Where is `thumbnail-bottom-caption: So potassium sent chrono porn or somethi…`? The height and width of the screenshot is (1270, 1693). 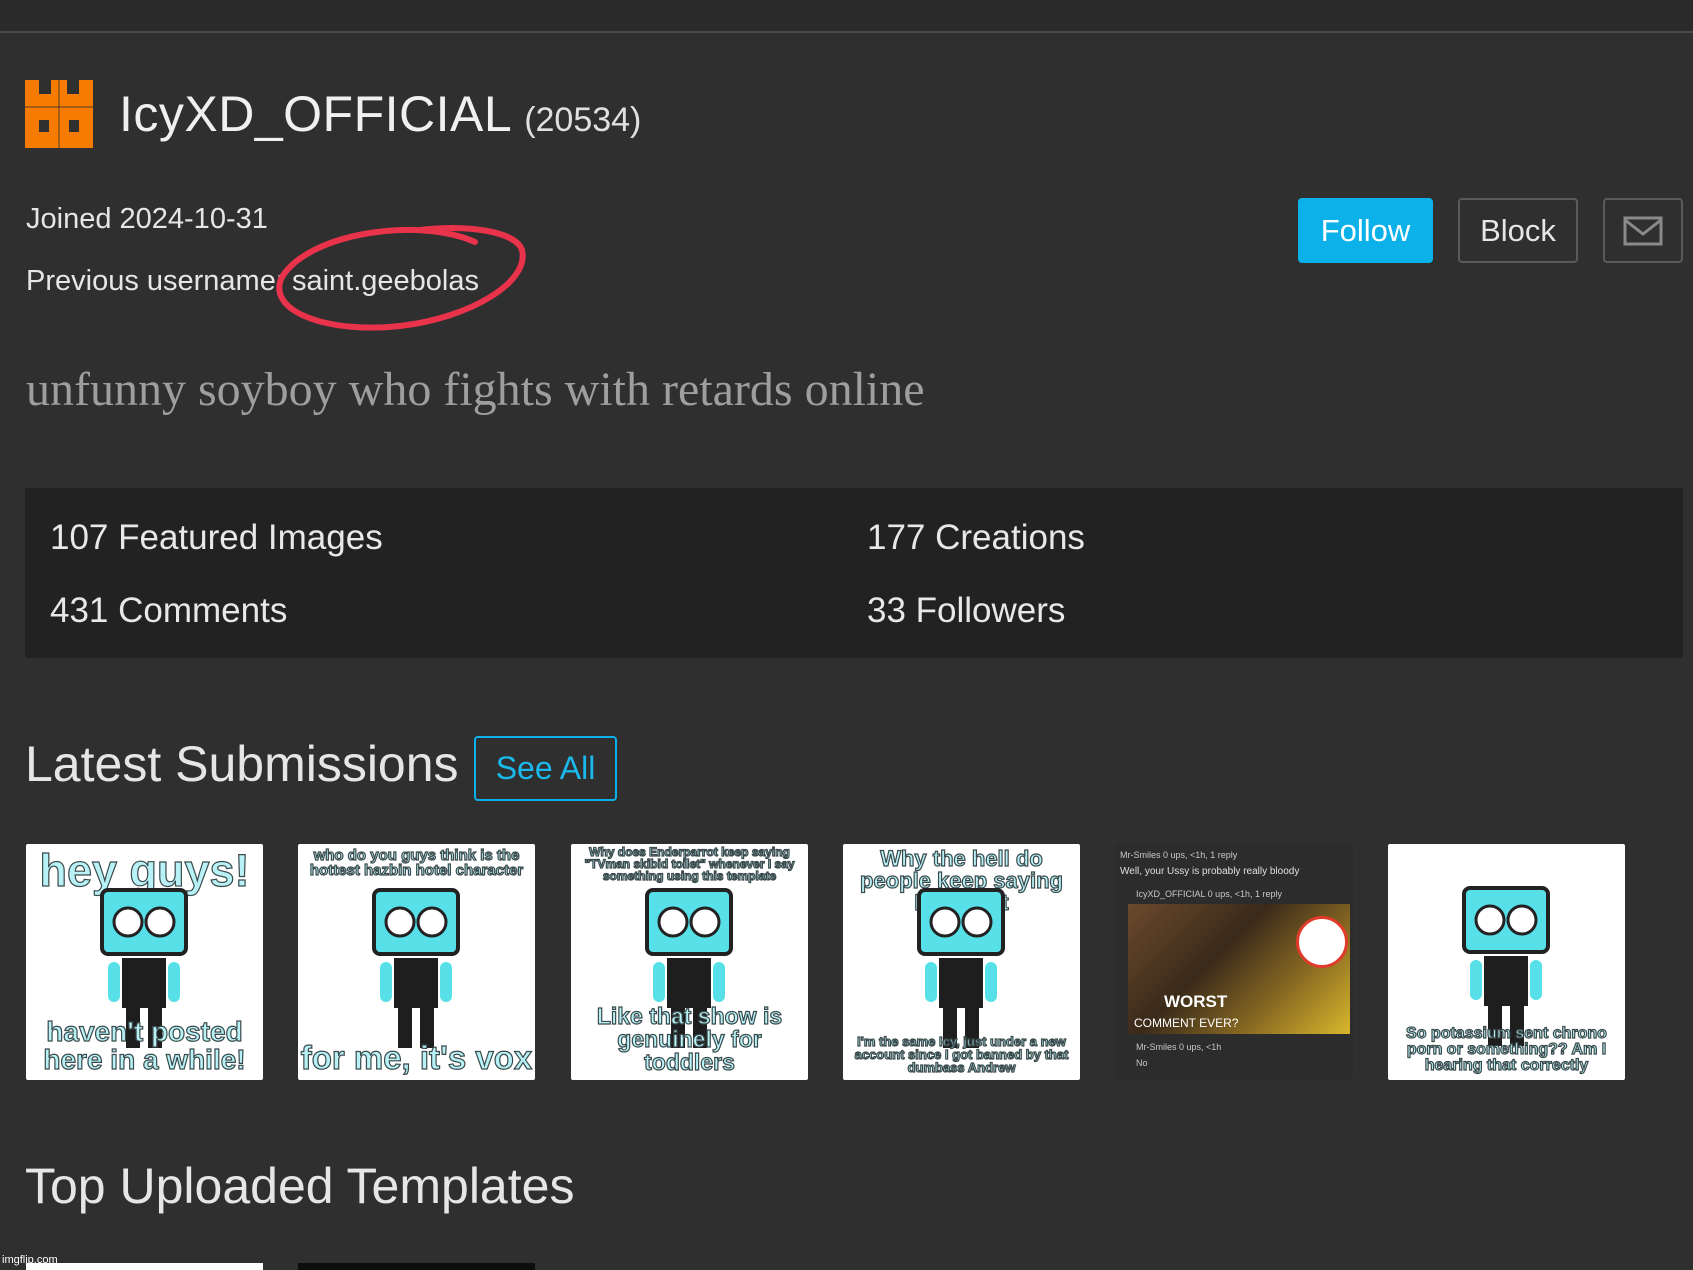 thumbnail-bottom-caption: So potassium sent chrono porn or somethi… is located at coordinates (1506, 1049).